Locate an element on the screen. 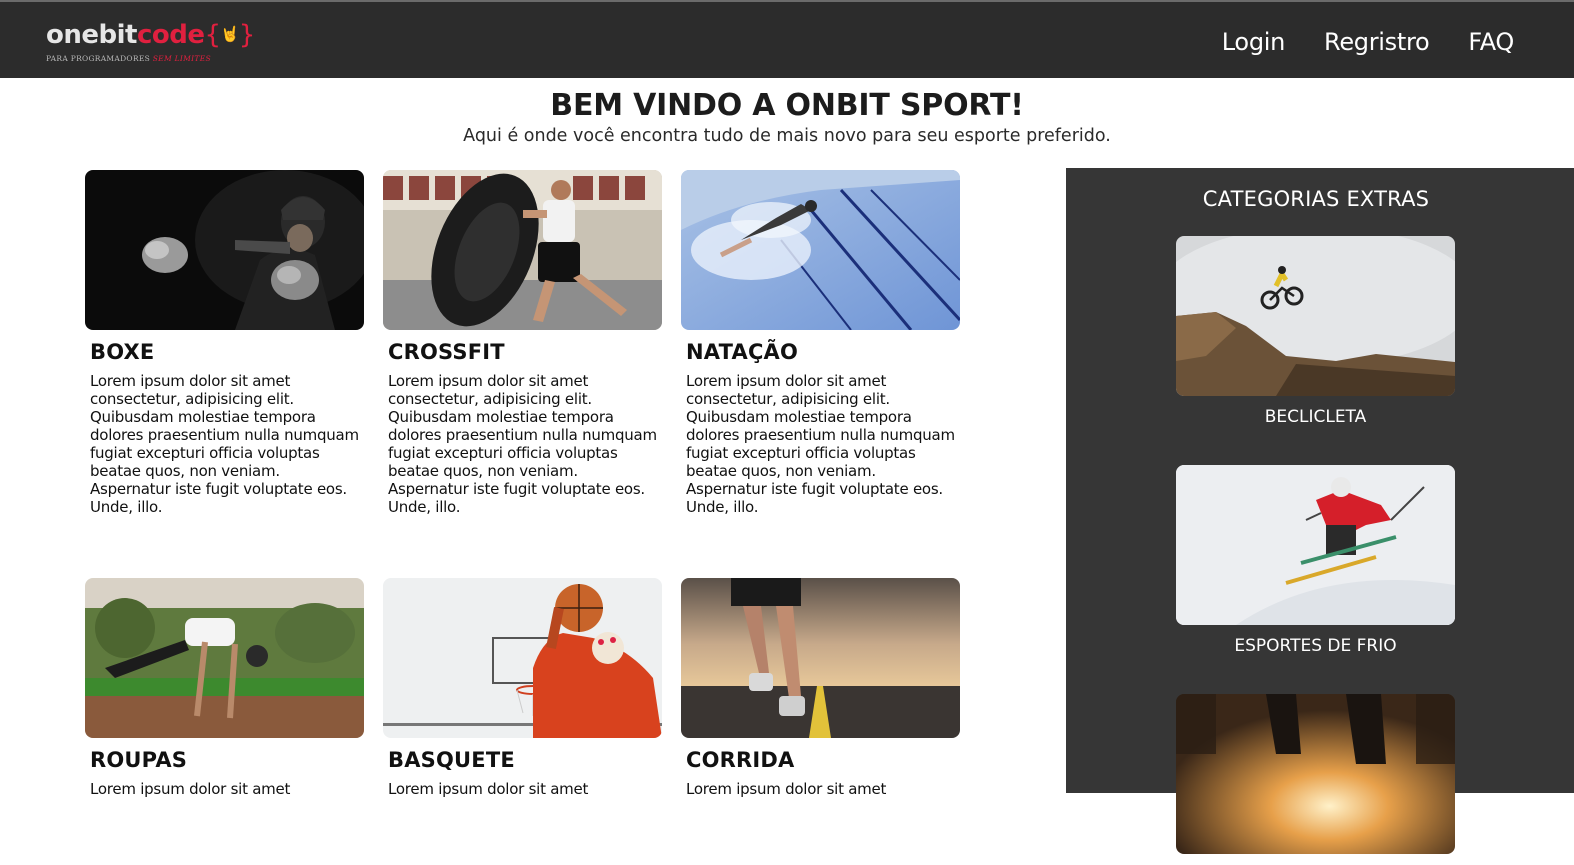 The width and height of the screenshot is (1574, 865). card-title: BOXE is located at coordinates (122, 352).